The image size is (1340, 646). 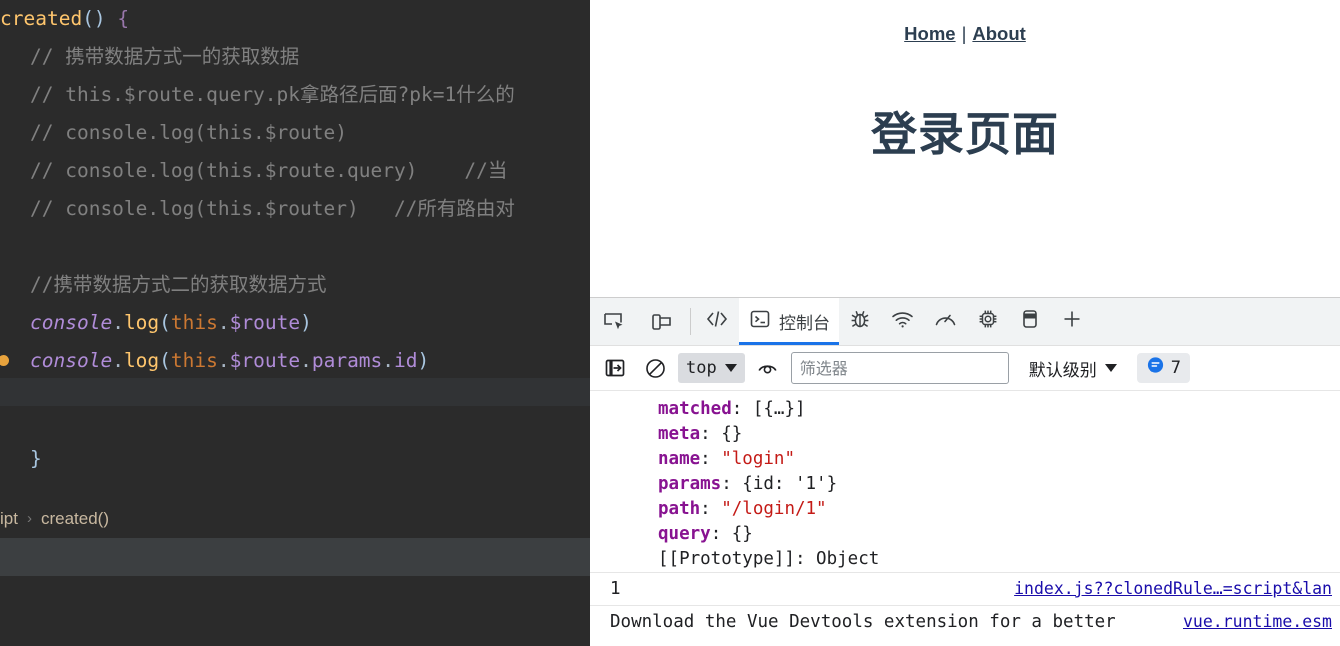 What do you see at coordinates (295, 247) in the screenshot?
I see `code-line` at bounding box center [295, 247].